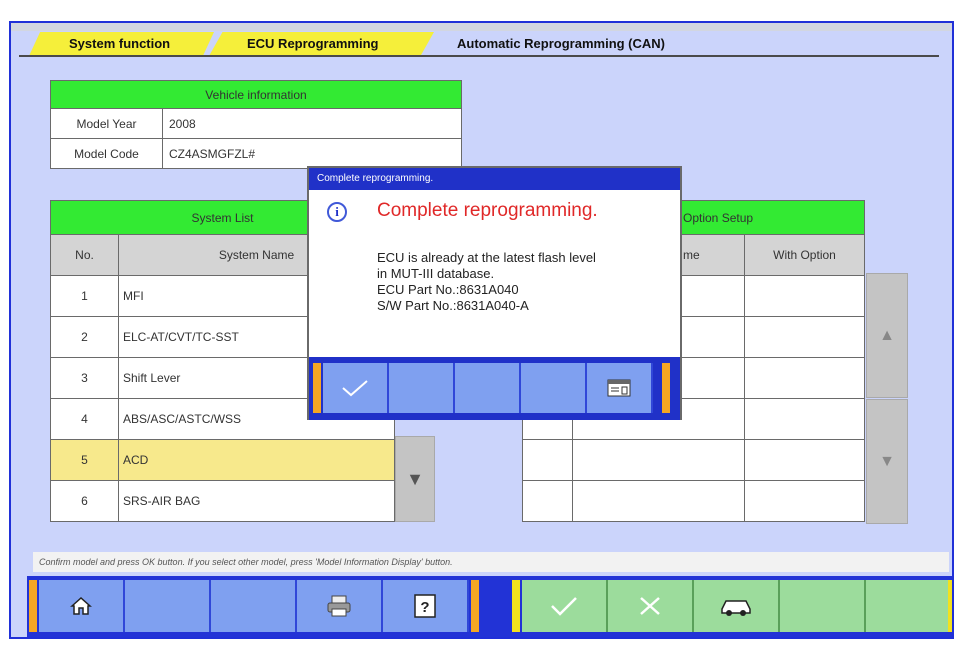 The image size is (965, 649). What do you see at coordinates (337, 212) in the screenshot?
I see `info-icon: i` at bounding box center [337, 212].